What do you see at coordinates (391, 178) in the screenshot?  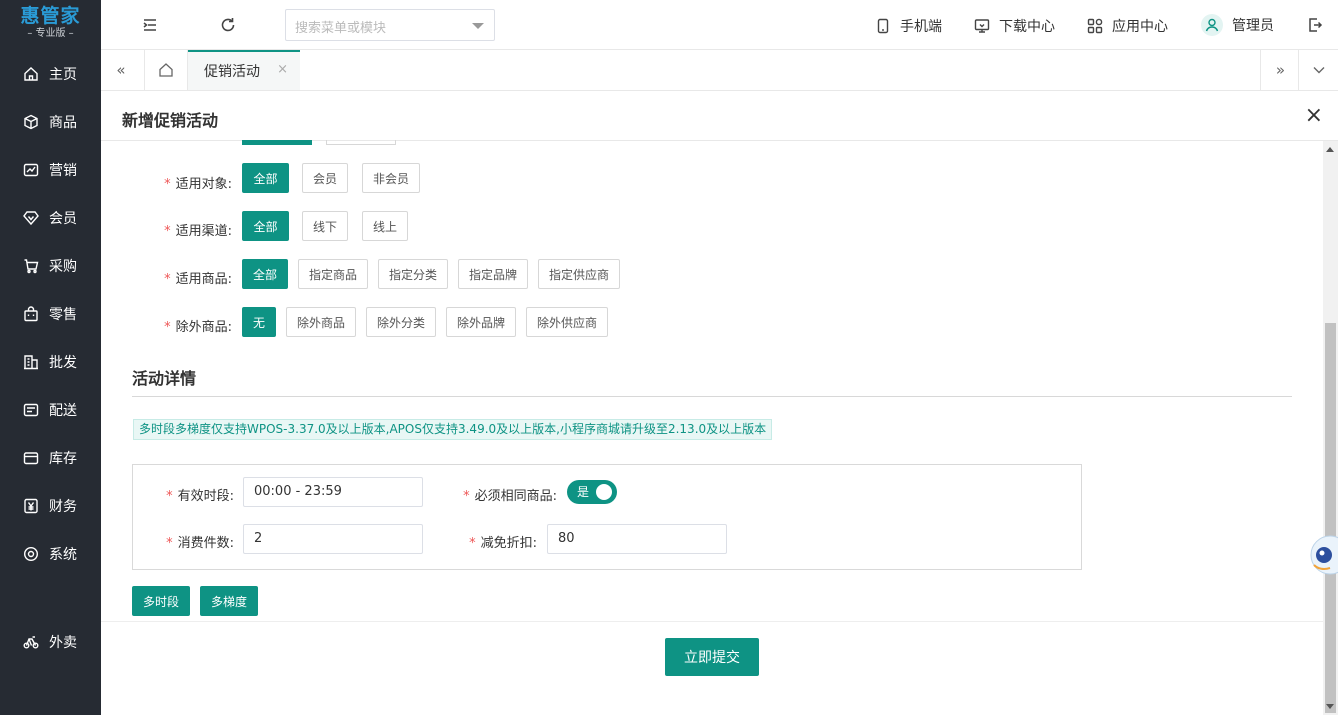 I see `target-option-nonmember: 非会员` at bounding box center [391, 178].